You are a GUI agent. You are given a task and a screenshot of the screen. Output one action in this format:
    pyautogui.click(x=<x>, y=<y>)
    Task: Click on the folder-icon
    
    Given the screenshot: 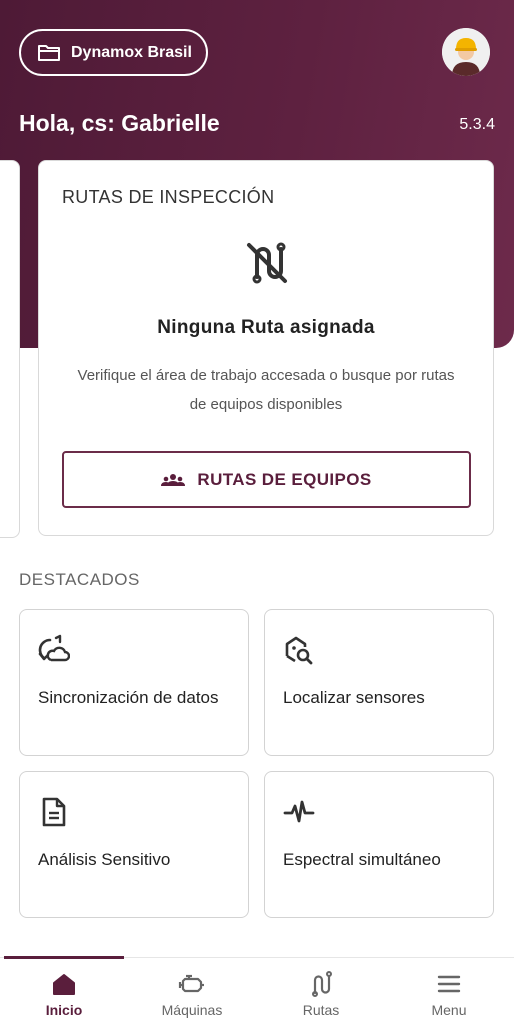 What is the action you would take?
    pyautogui.click(x=49, y=52)
    